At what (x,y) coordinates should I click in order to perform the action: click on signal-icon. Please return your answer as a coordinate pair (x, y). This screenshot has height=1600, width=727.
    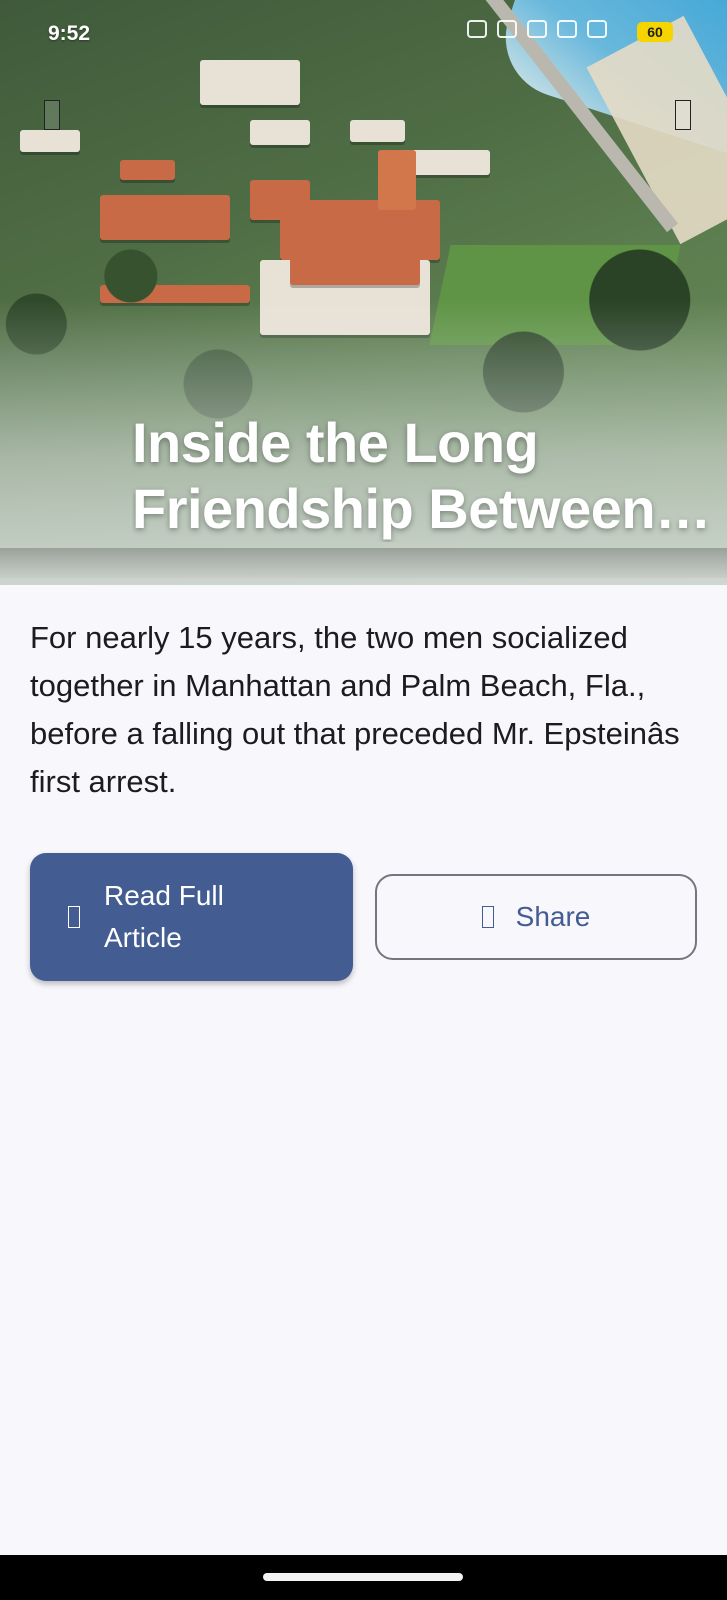
    Looking at the image, I should click on (597, 29).